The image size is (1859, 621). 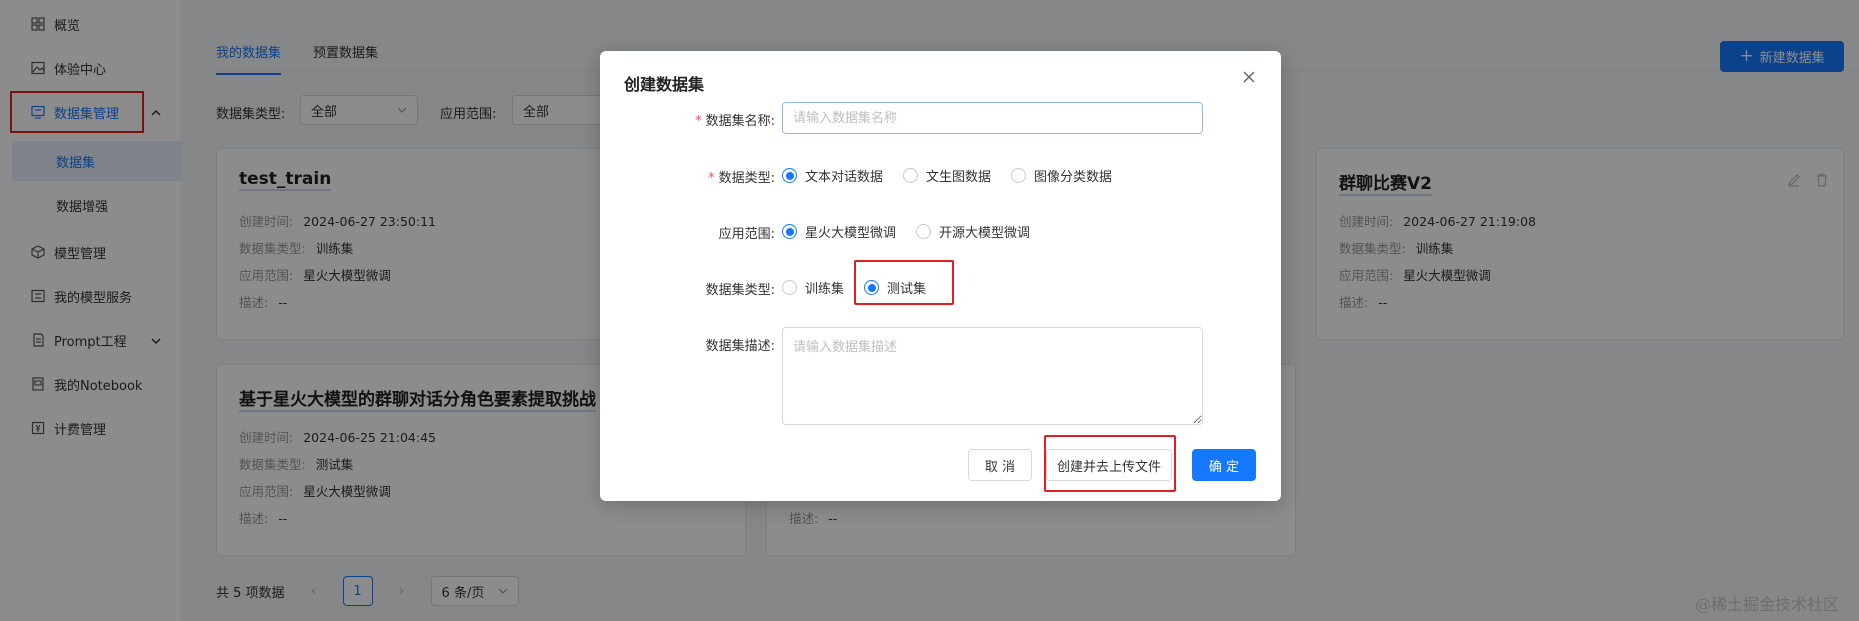 What do you see at coordinates (992, 376) in the screenshot?
I see `dataset-description-input` at bounding box center [992, 376].